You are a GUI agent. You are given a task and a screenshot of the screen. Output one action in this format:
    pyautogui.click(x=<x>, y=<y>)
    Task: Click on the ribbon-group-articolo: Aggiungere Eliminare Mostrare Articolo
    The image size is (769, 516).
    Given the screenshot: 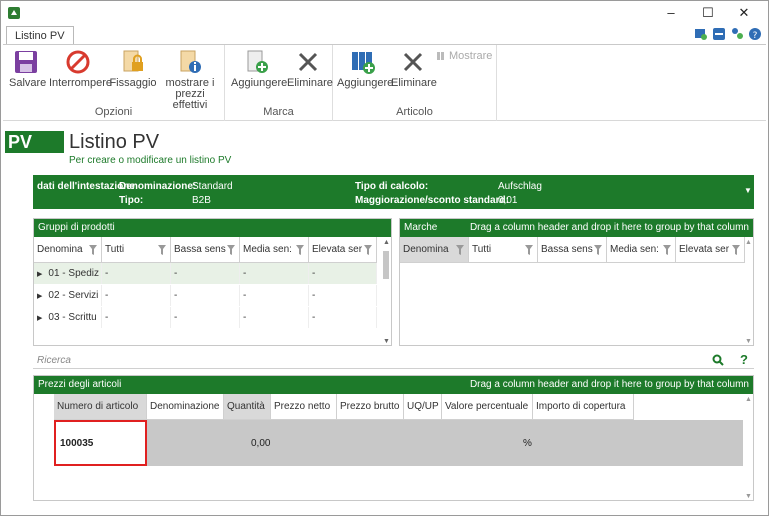 What is the action you would take?
    pyautogui.click(x=415, y=83)
    